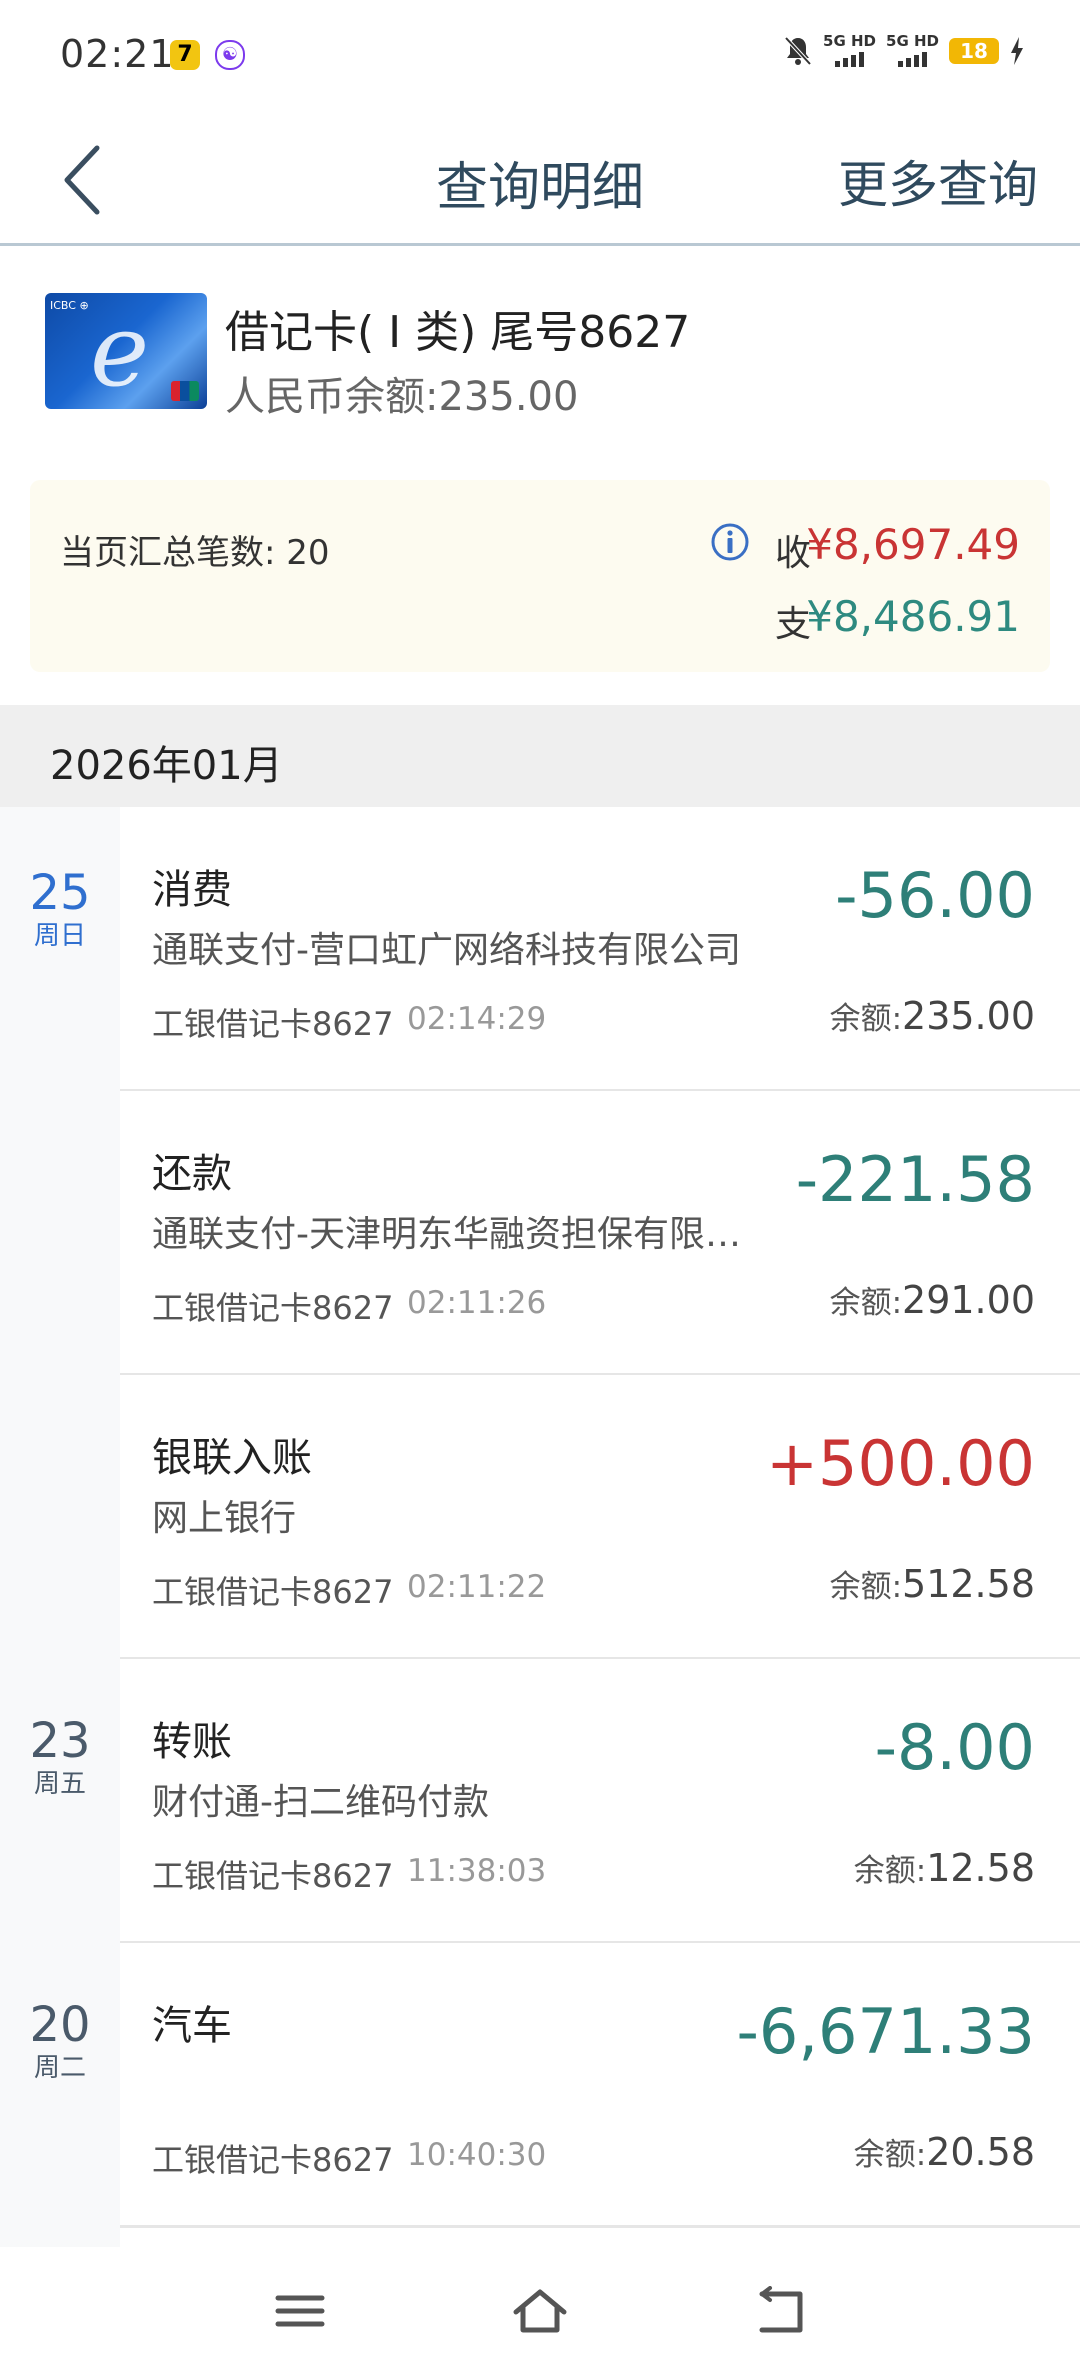 This screenshot has width=1080, height=2376. I want to click on txn-time: 02:14:29, so click(477, 1019).